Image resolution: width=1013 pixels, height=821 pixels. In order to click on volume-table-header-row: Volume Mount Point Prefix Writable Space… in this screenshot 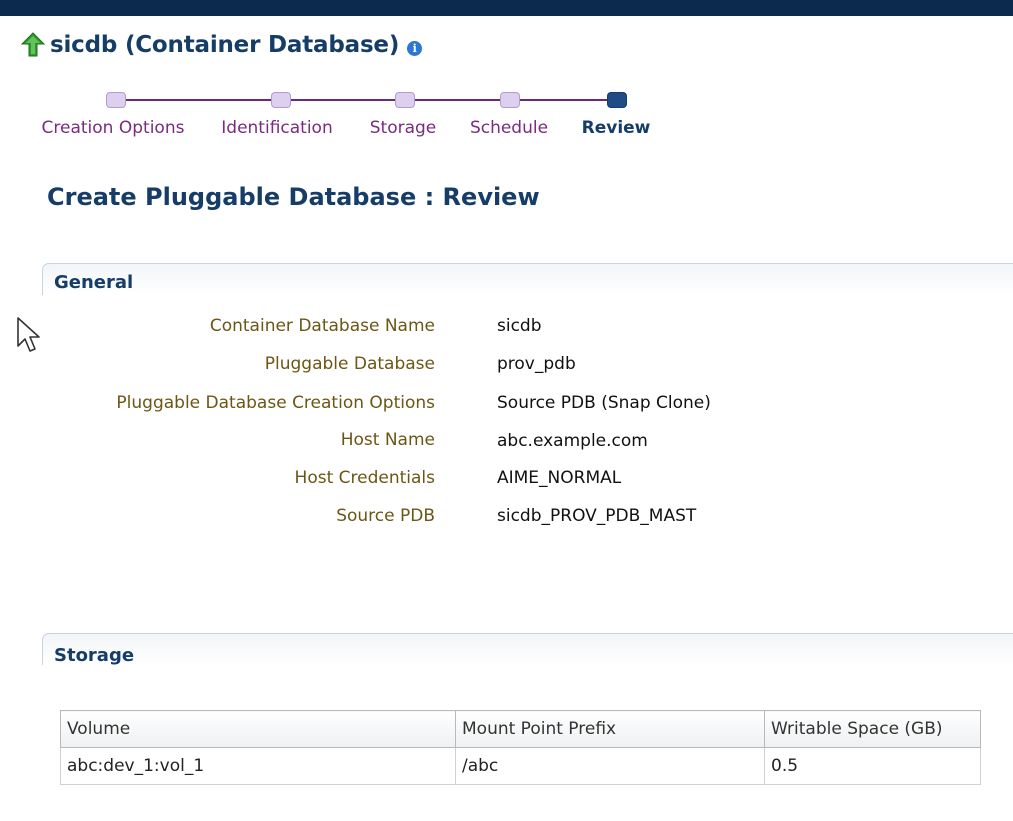, I will do `click(520, 729)`.